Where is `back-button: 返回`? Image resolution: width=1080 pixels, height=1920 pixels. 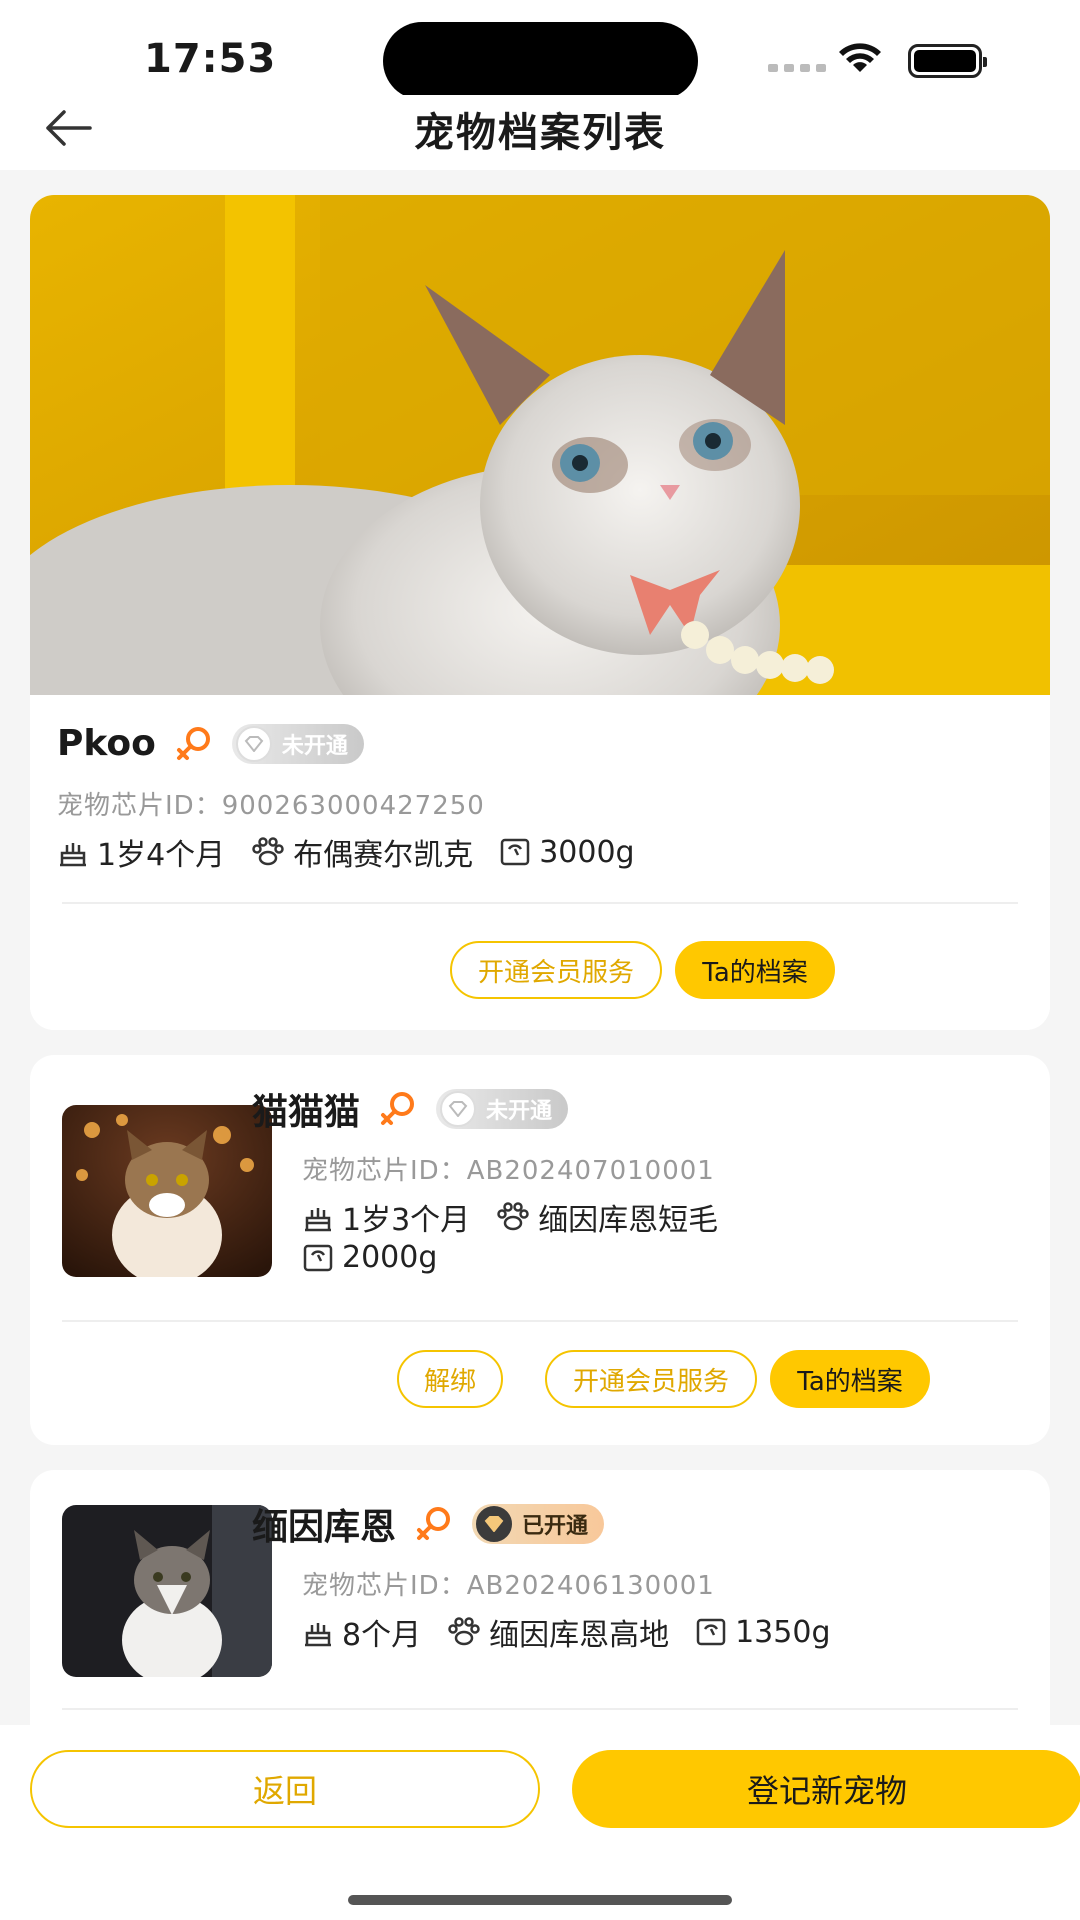 back-button: 返回 is located at coordinates (285, 1789).